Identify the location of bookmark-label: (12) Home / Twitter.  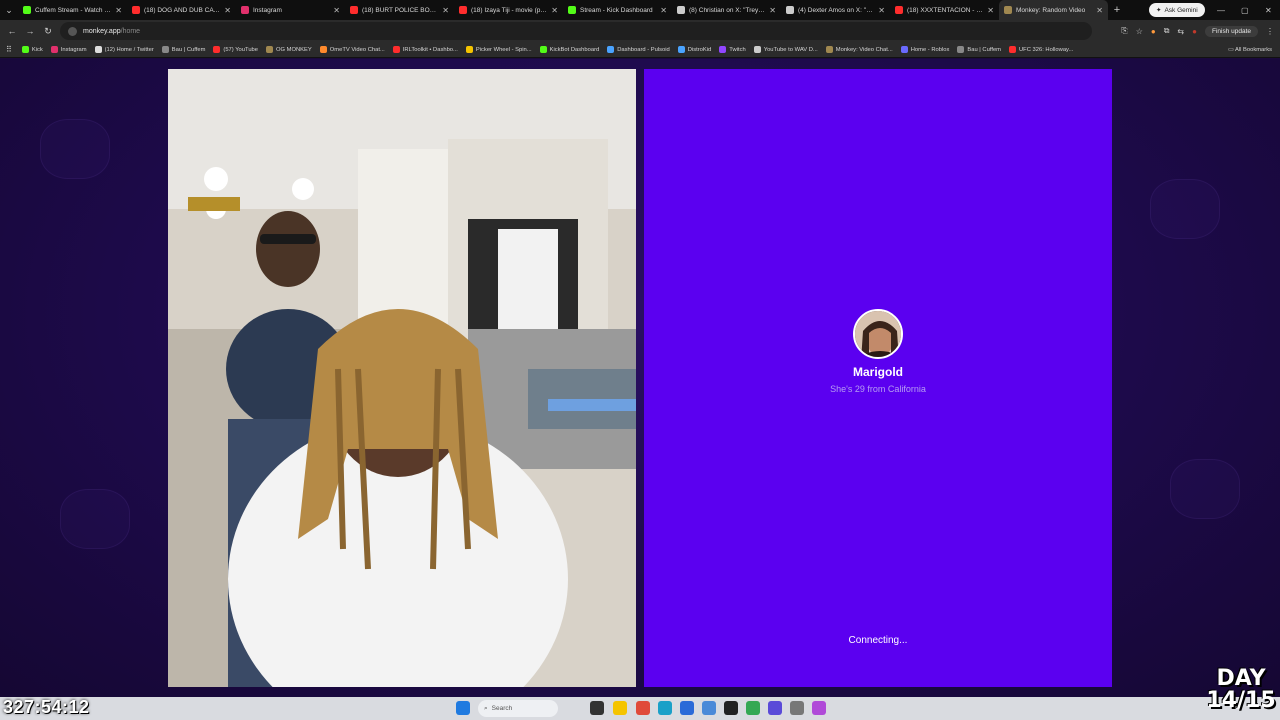
(129, 49).